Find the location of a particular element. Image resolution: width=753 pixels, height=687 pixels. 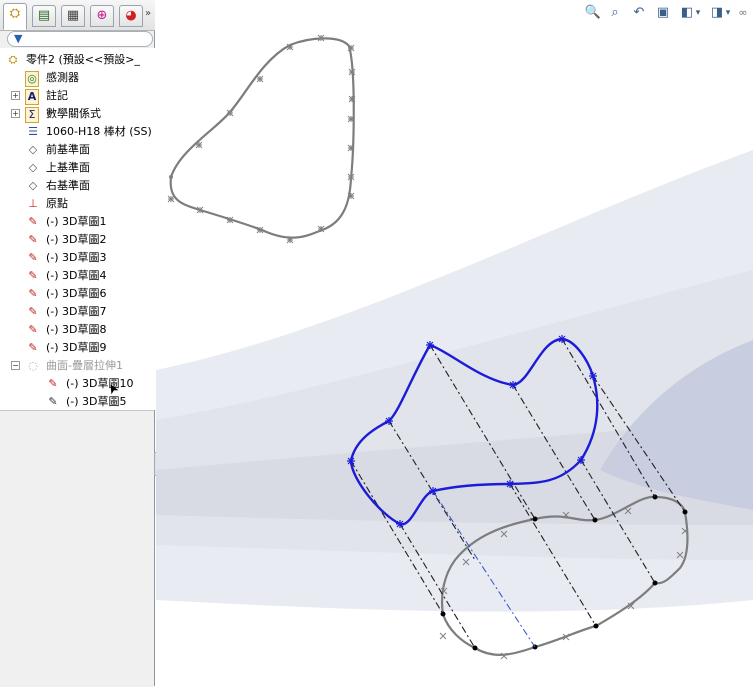

part-tree-tab: ⛭ is located at coordinates (15, 16).